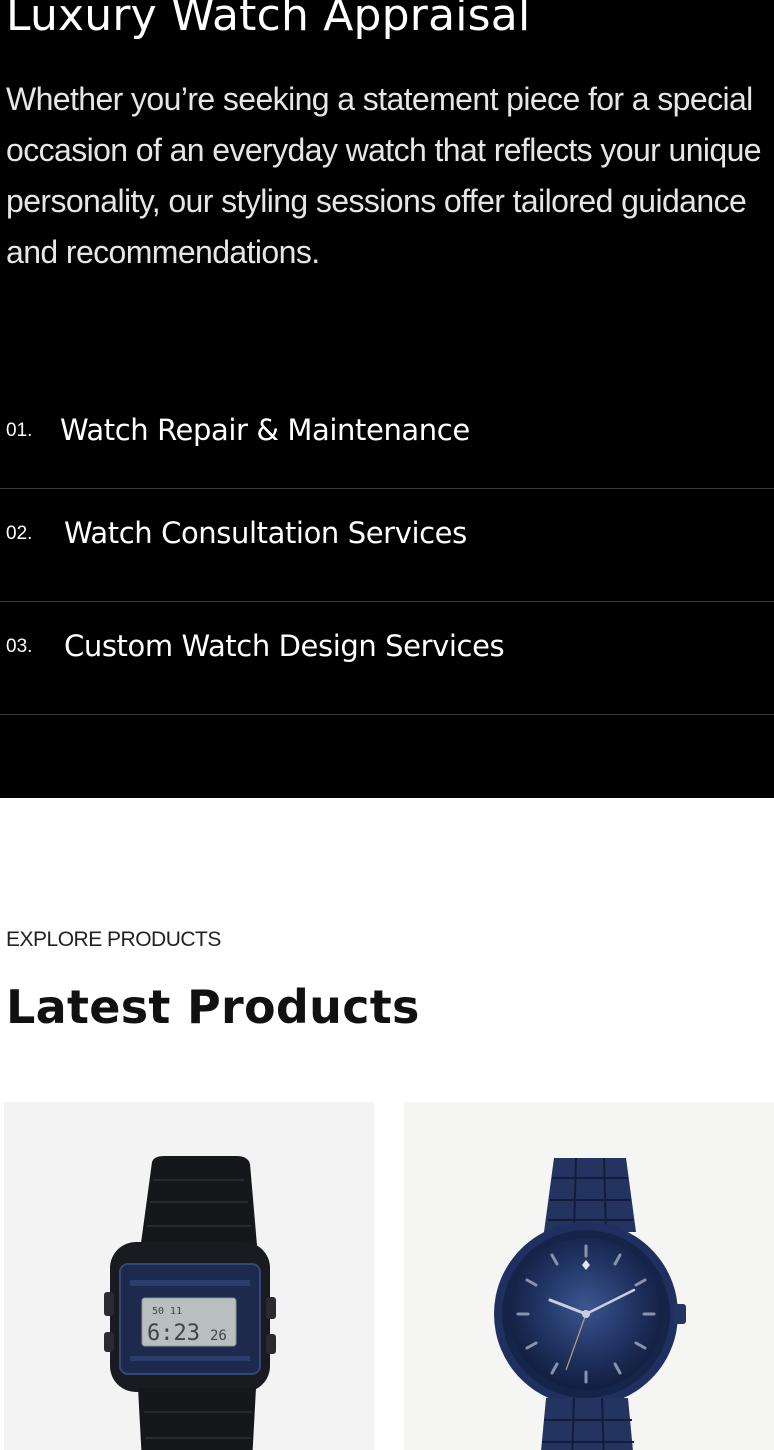 This screenshot has height=1450, width=774. What do you see at coordinates (284, 646) in the screenshot?
I see `service-label: Custom Watch Design Services` at bounding box center [284, 646].